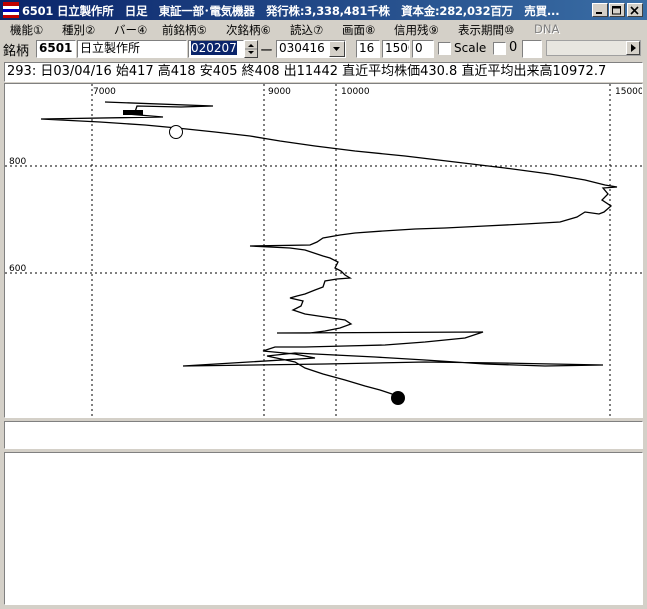 This screenshot has width=647, height=609. Describe the element at coordinates (17, 162) in the screenshot. I see `y-tick-label: 800` at that location.